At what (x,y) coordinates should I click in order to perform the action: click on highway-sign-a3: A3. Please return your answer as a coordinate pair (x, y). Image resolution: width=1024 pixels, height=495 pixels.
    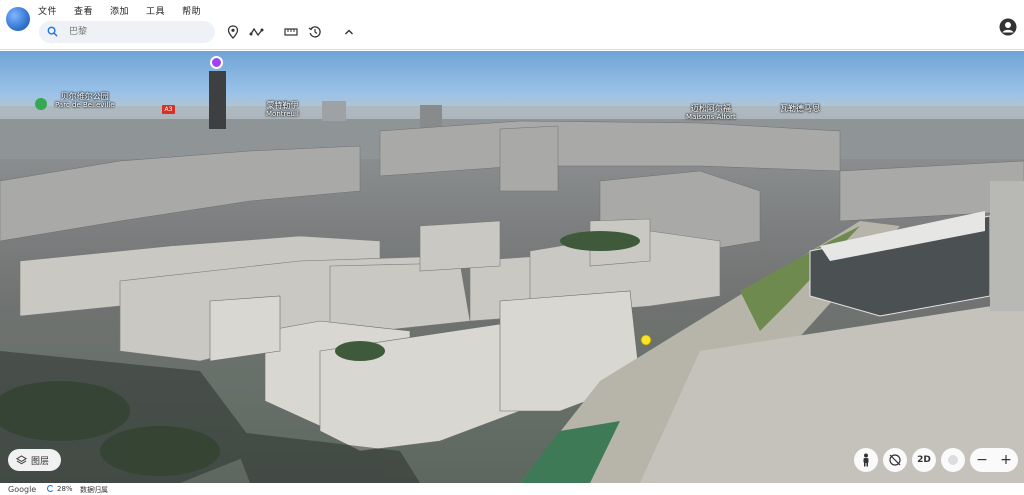
    Looking at the image, I should click on (168, 109).